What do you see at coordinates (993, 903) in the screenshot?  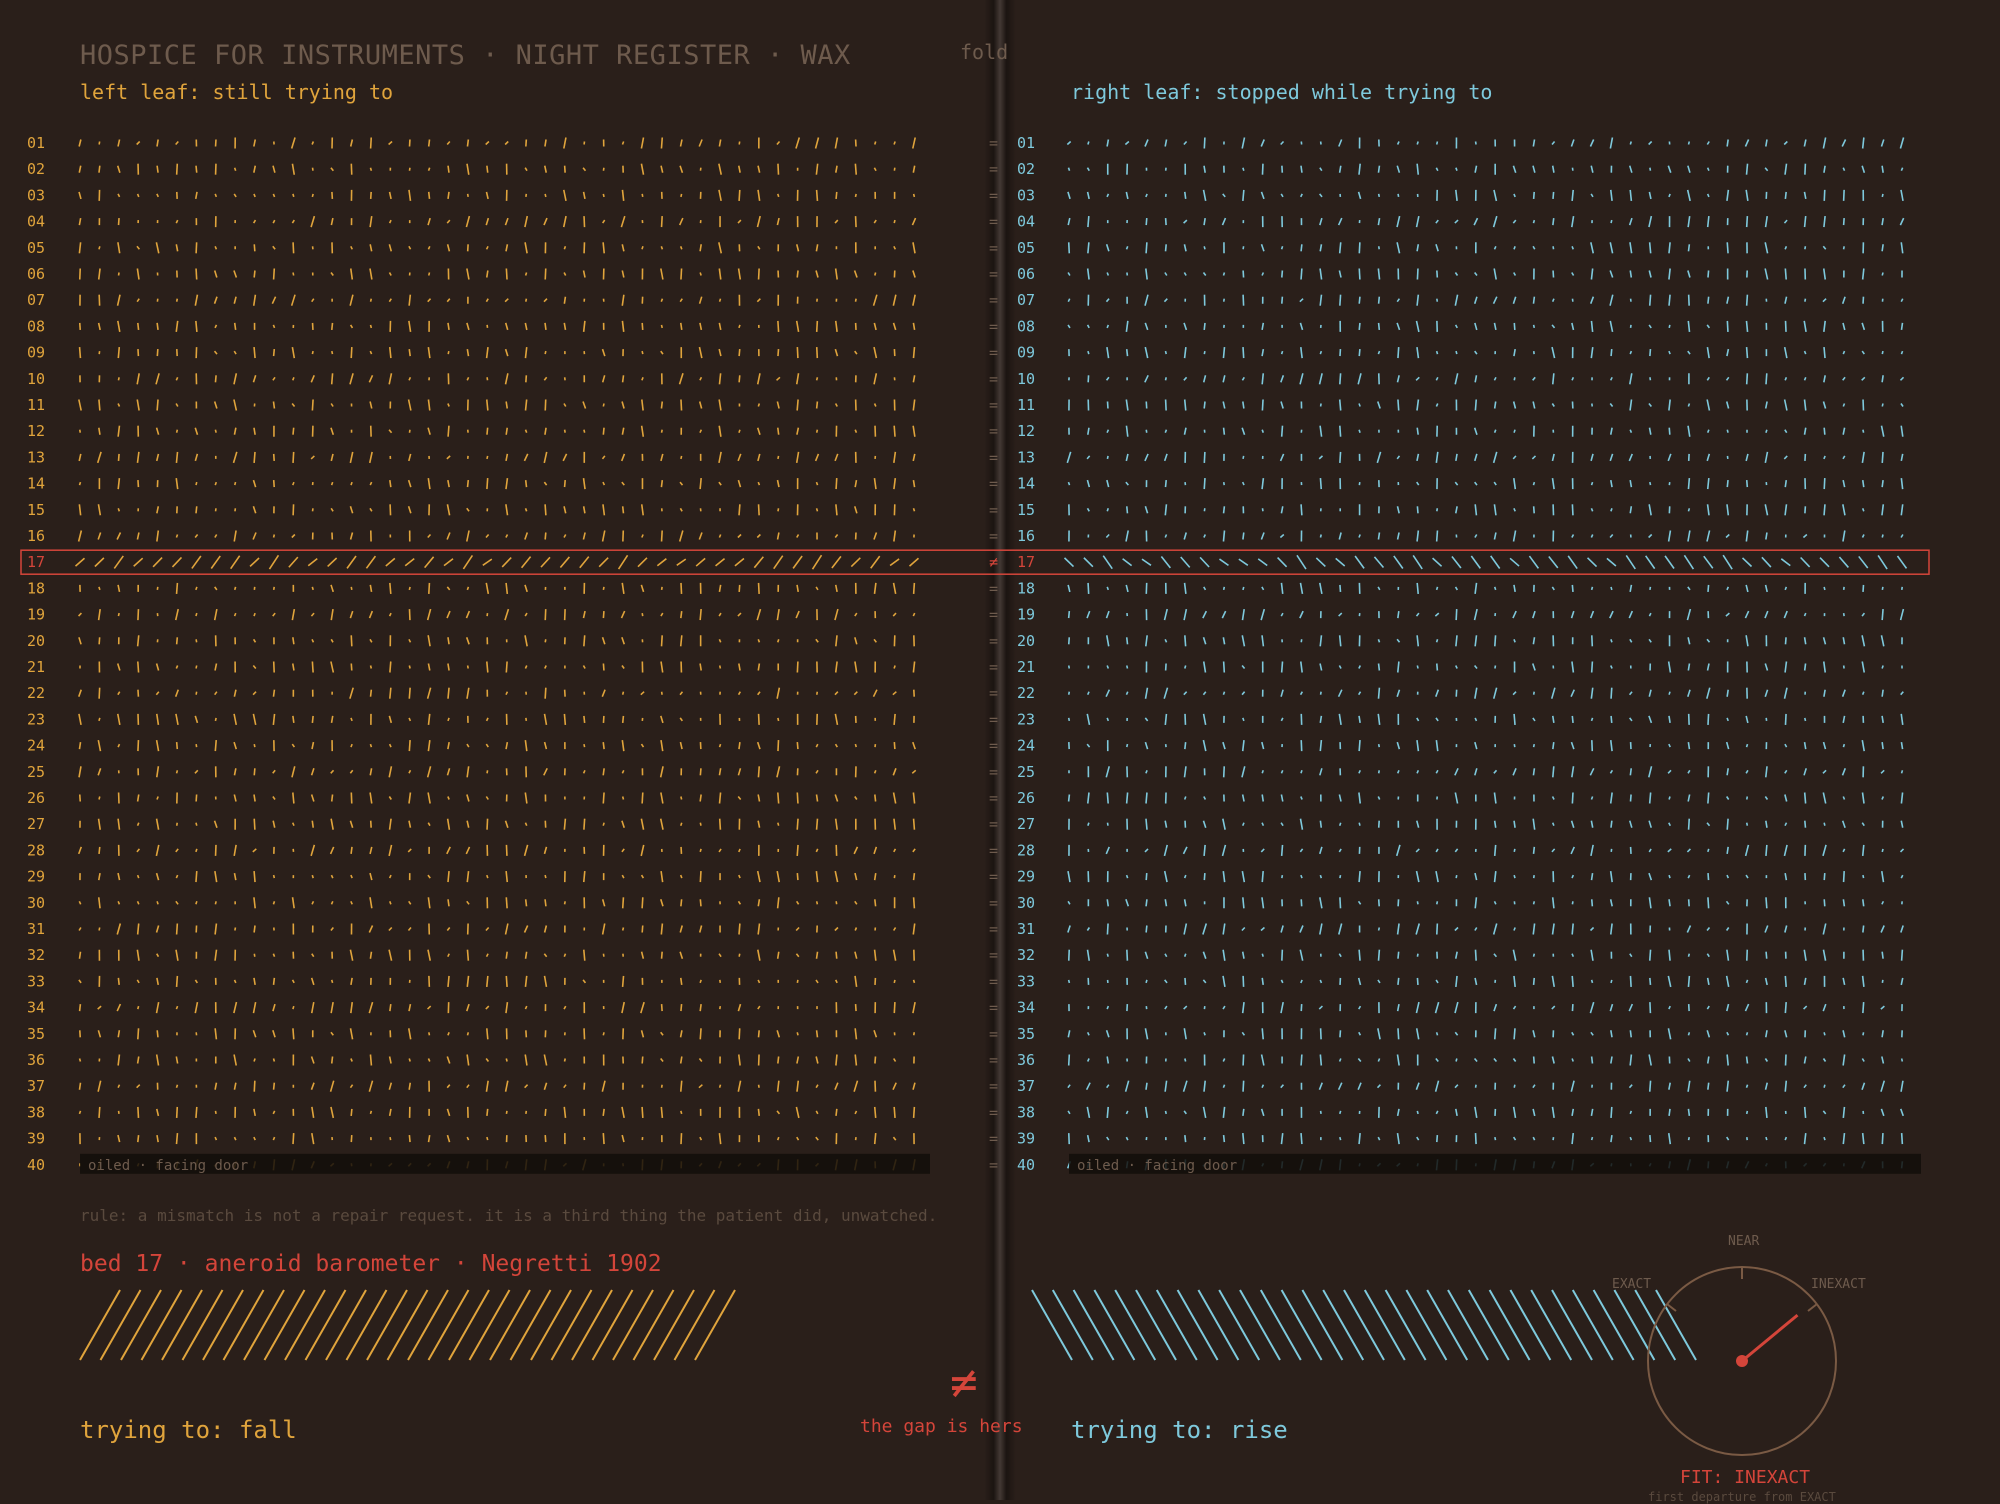 I see `match-symbol: =` at bounding box center [993, 903].